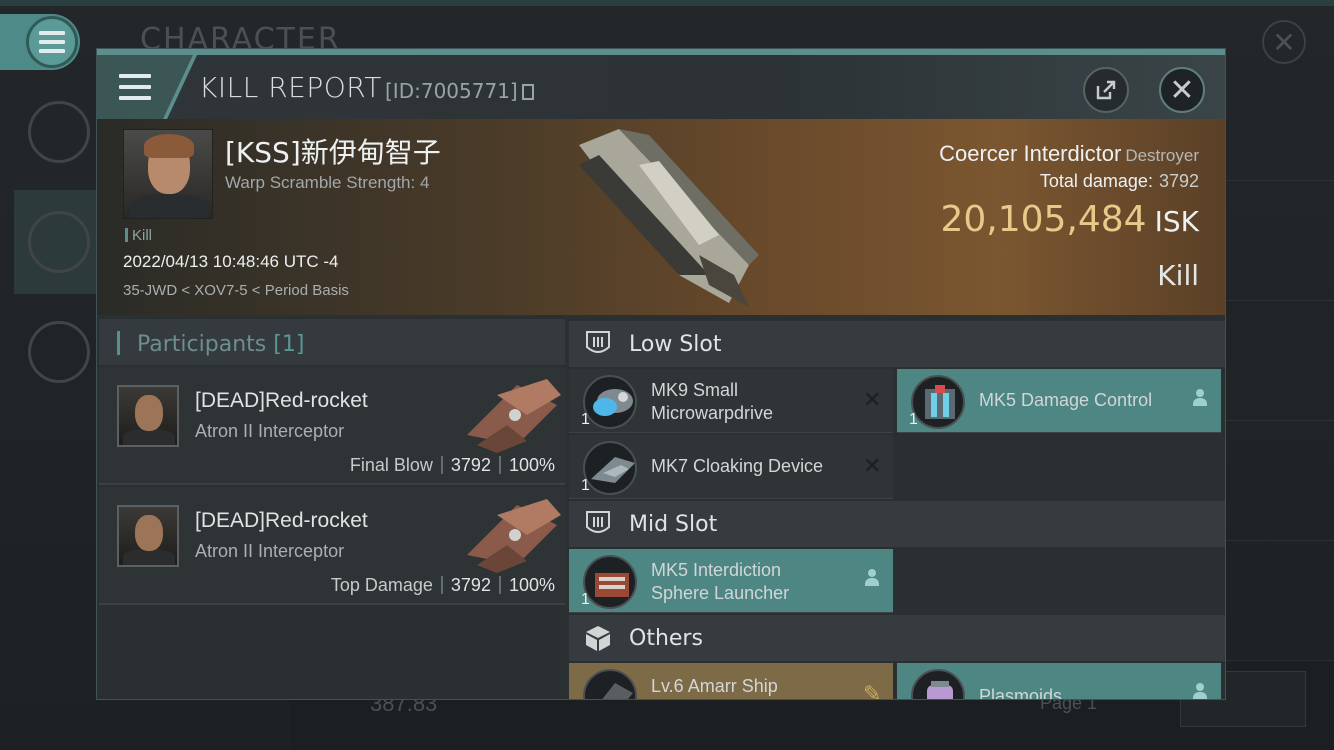 This screenshot has width=1334, height=750. Describe the element at coordinates (712, 401) in the screenshot. I see `slot-name: MK9 Small Microwarpdrive` at that location.